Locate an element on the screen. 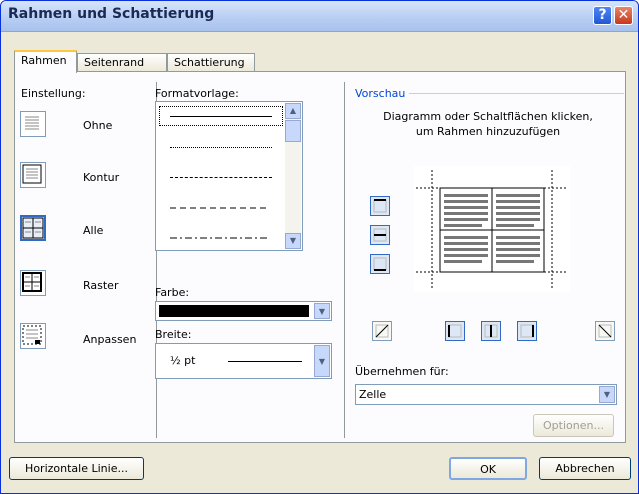  setting-ohne-label: Ohne is located at coordinates (97, 125).